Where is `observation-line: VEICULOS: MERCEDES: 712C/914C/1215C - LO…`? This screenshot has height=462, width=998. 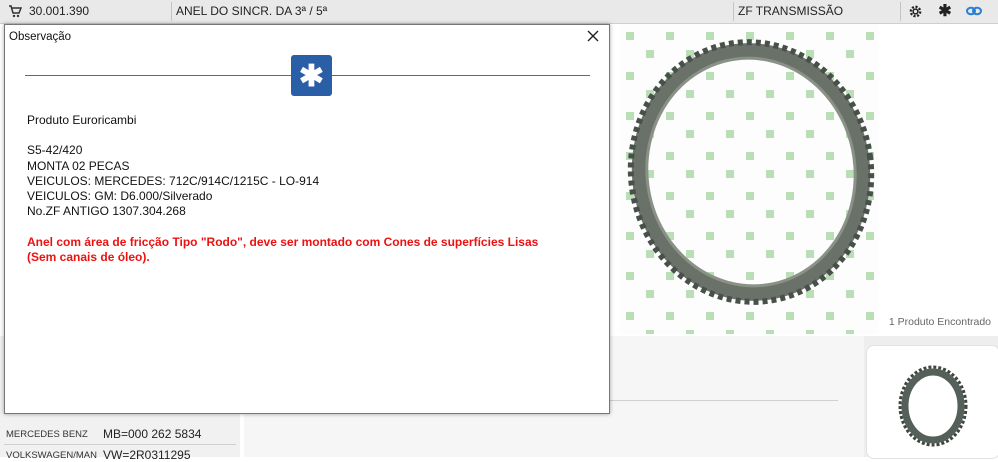
observation-line: VEICULOS: MERCEDES: 712C/914C/1215C - LO… is located at coordinates (173, 180).